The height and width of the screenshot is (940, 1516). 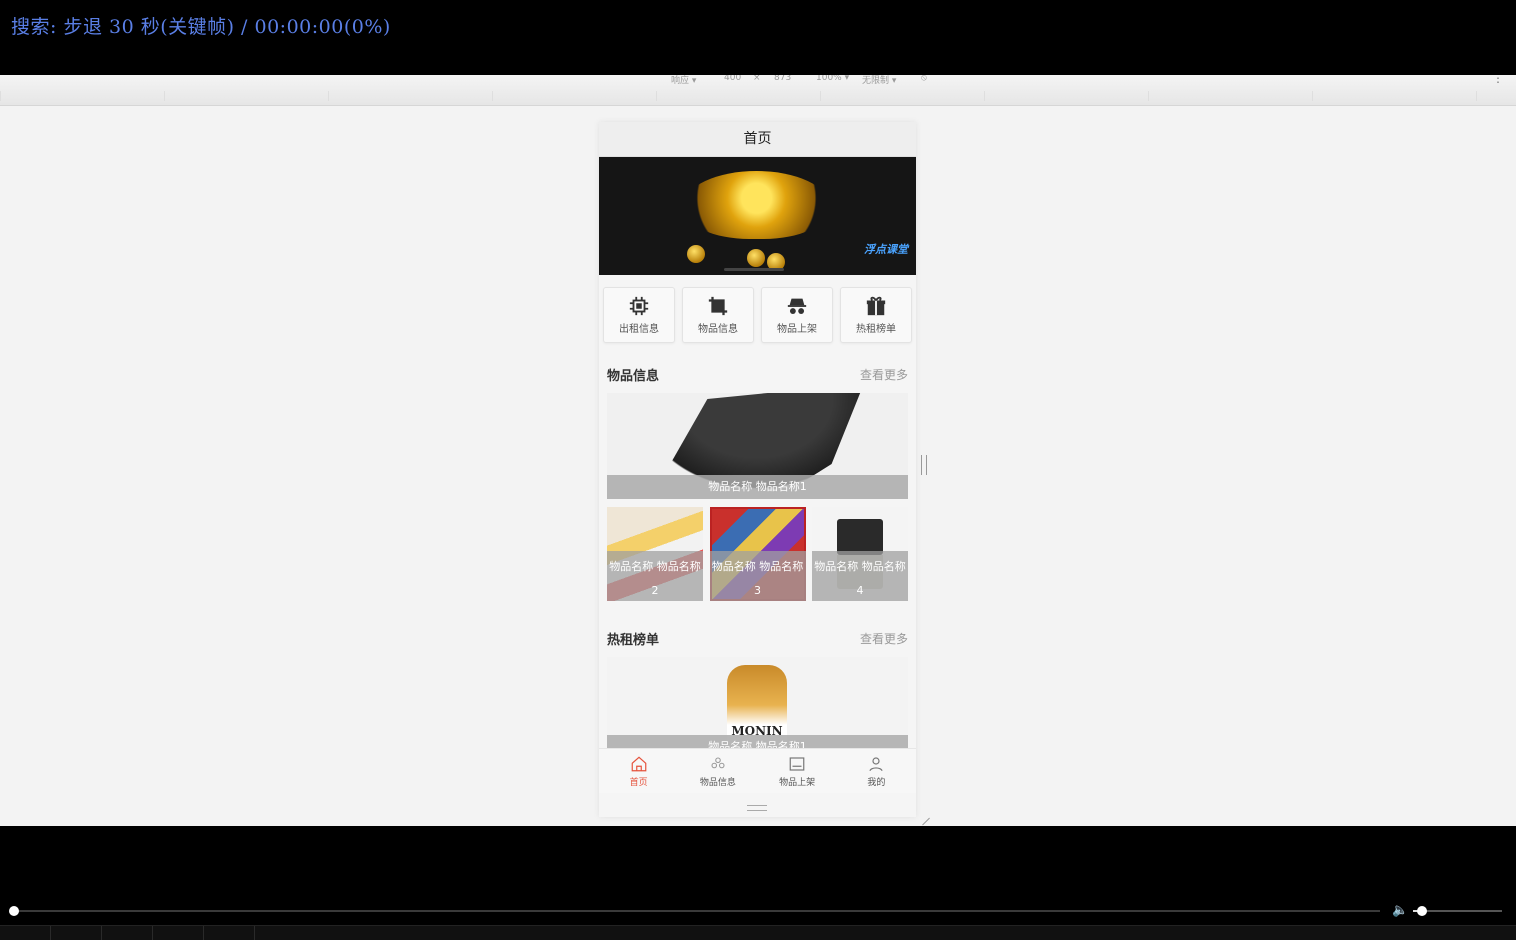 I want to click on item-card: 物品名称 物品名称4, so click(x=860, y=554).